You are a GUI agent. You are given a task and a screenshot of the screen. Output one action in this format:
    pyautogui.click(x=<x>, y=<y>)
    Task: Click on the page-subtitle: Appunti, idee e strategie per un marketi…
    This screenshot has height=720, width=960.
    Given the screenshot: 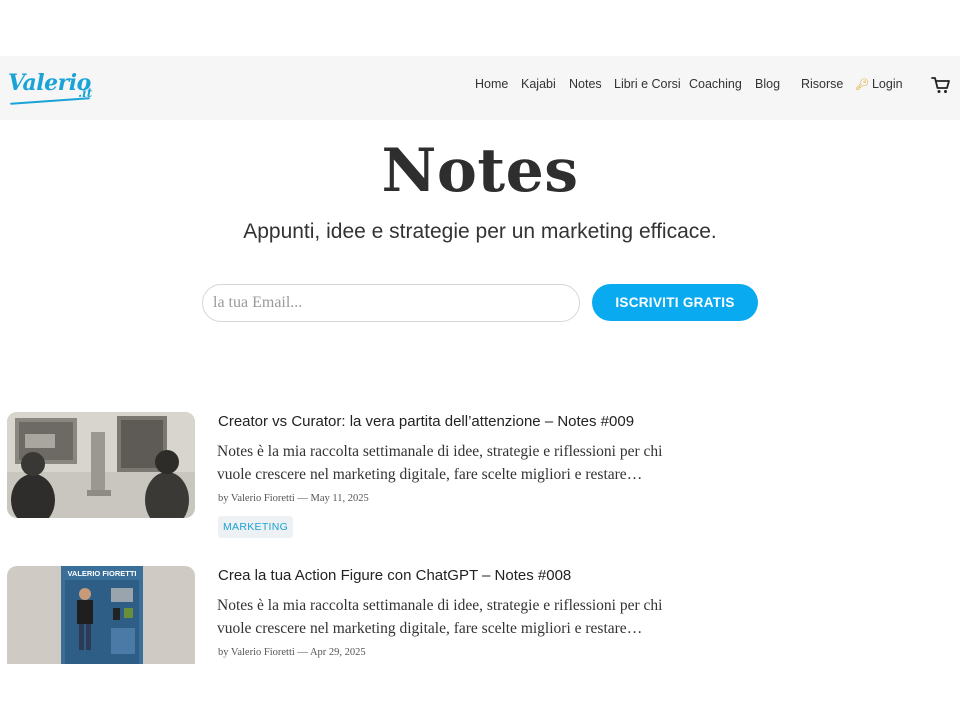 What is the action you would take?
    pyautogui.click(x=480, y=231)
    